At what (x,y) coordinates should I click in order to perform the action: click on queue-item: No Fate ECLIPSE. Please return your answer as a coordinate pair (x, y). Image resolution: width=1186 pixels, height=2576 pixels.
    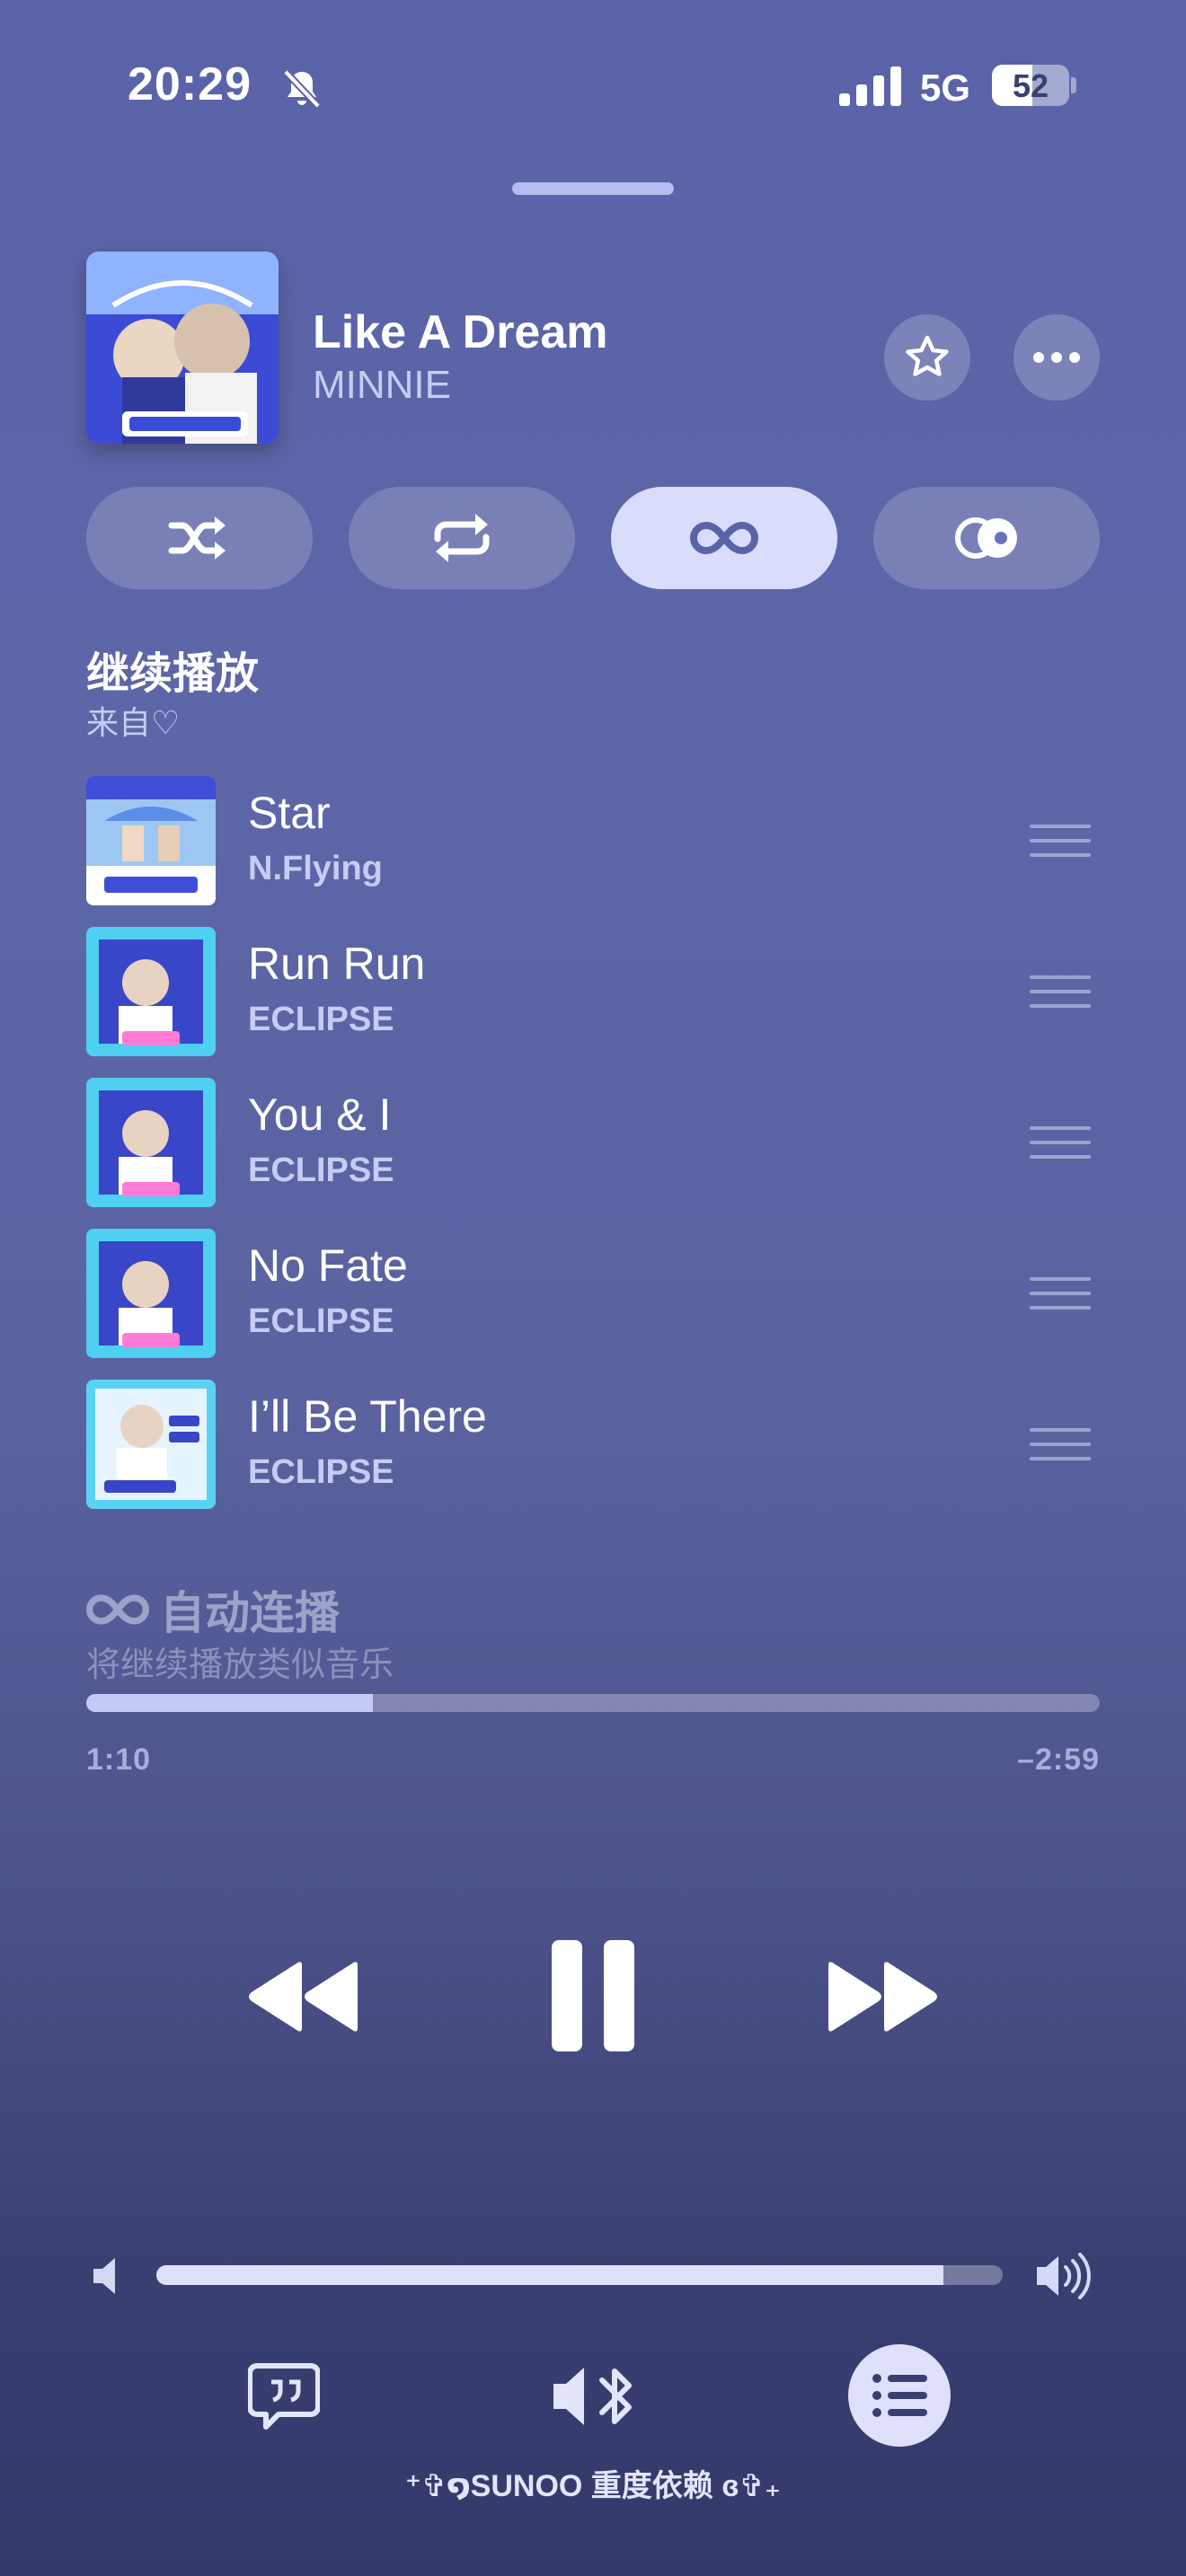
    Looking at the image, I should click on (593, 1293).